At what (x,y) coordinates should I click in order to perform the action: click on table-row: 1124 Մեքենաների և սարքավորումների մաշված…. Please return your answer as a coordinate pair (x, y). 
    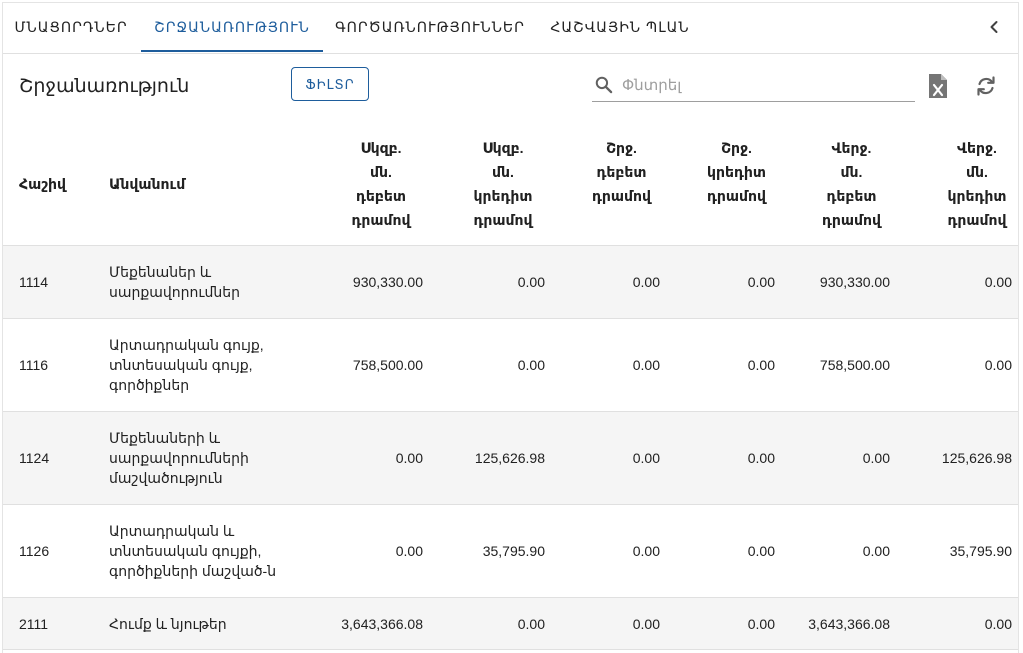
    Looking at the image, I should click on (510, 458).